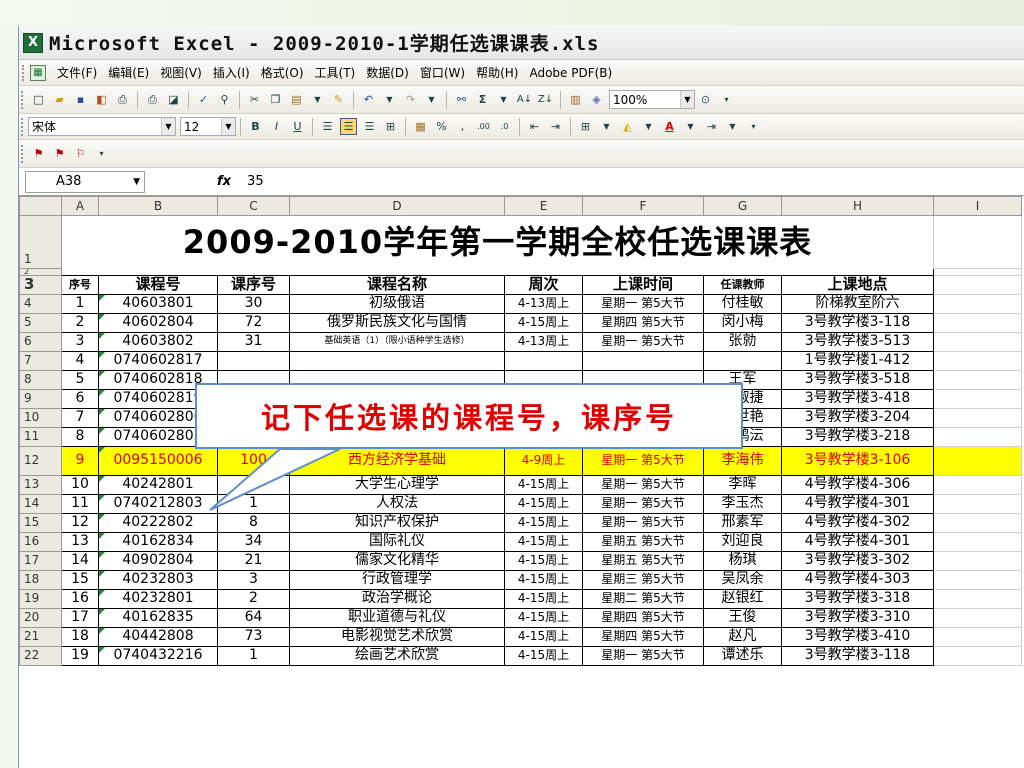 The image size is (1024, 768). Describe the element at coordinates (482, 99) in the screenshot. I see `autosum-icon: Σ` at that location.